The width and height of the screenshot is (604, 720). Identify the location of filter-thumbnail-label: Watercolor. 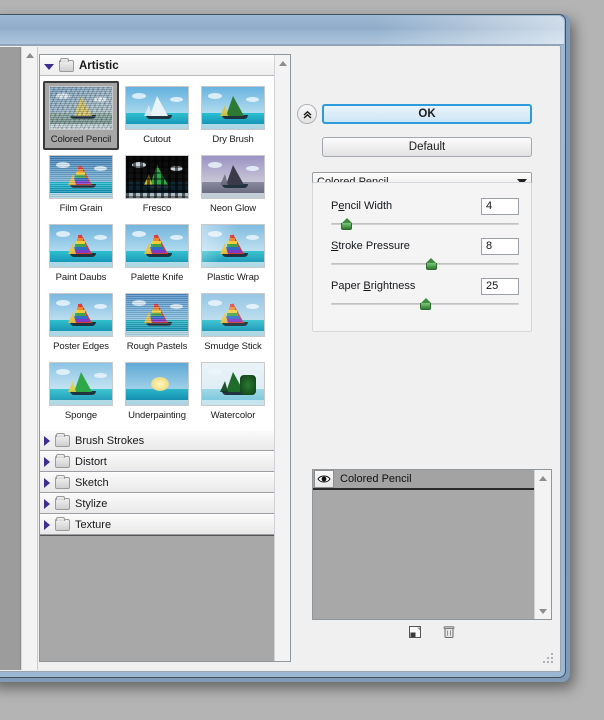
(233, 415).